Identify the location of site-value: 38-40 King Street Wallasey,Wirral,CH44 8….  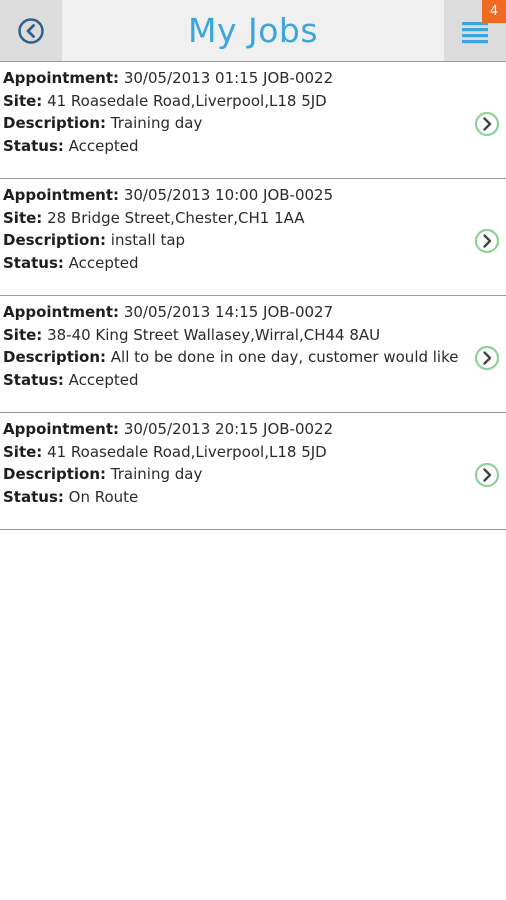
(214, 334).